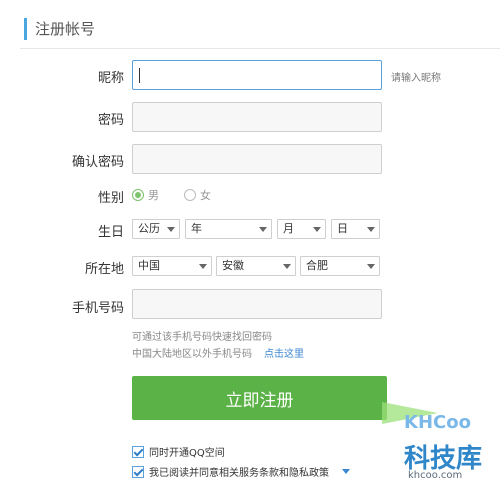 The height and width of the screenshot is (484, 500). What do you see at coordinates (288, 228) in the screenshot?
I see `birth-month-value: 月` at bounding box center [288, 228].